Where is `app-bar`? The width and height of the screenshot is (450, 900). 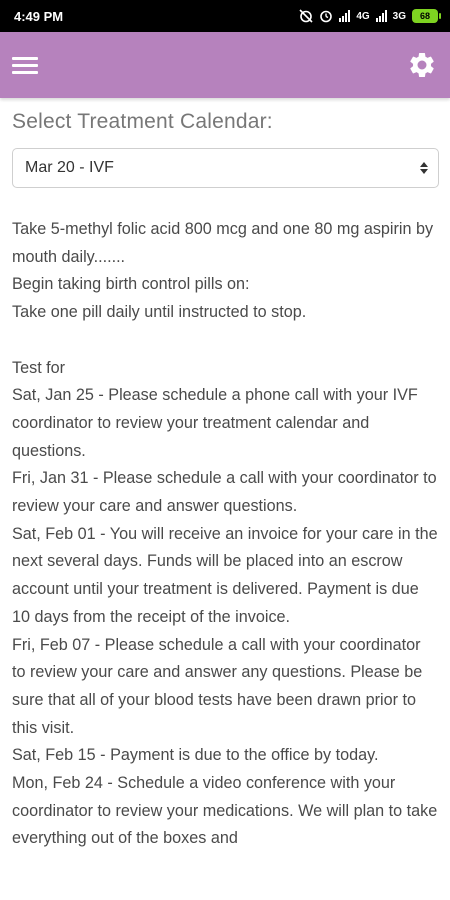 app-bar is located at coordinates (225, 65).